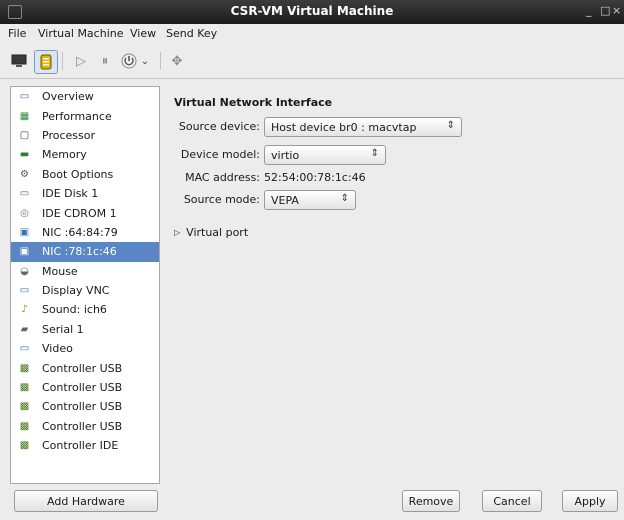 The width and height of the screenshot is (624, 520). Describe the element at coordinates (24, 135) in the screenshot. I see `processor-icon: ▢` at that location.